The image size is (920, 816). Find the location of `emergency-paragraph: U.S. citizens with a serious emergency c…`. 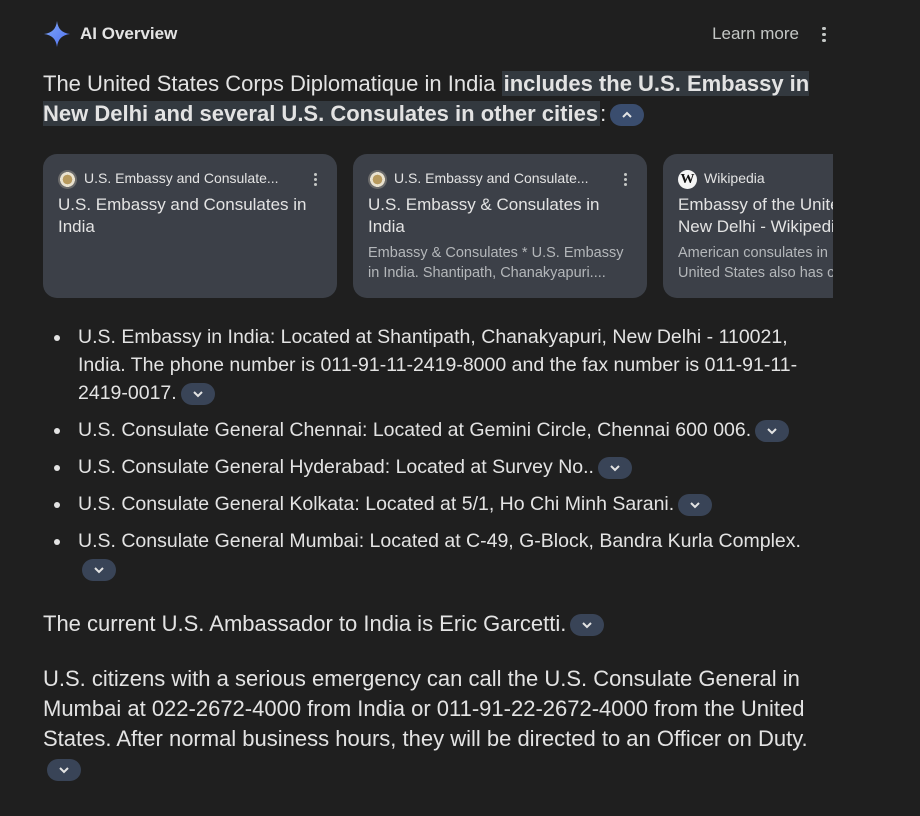

emergency-paragraph: U.S. citizens with a serious emergency c… is located at coordinates (438, 724).